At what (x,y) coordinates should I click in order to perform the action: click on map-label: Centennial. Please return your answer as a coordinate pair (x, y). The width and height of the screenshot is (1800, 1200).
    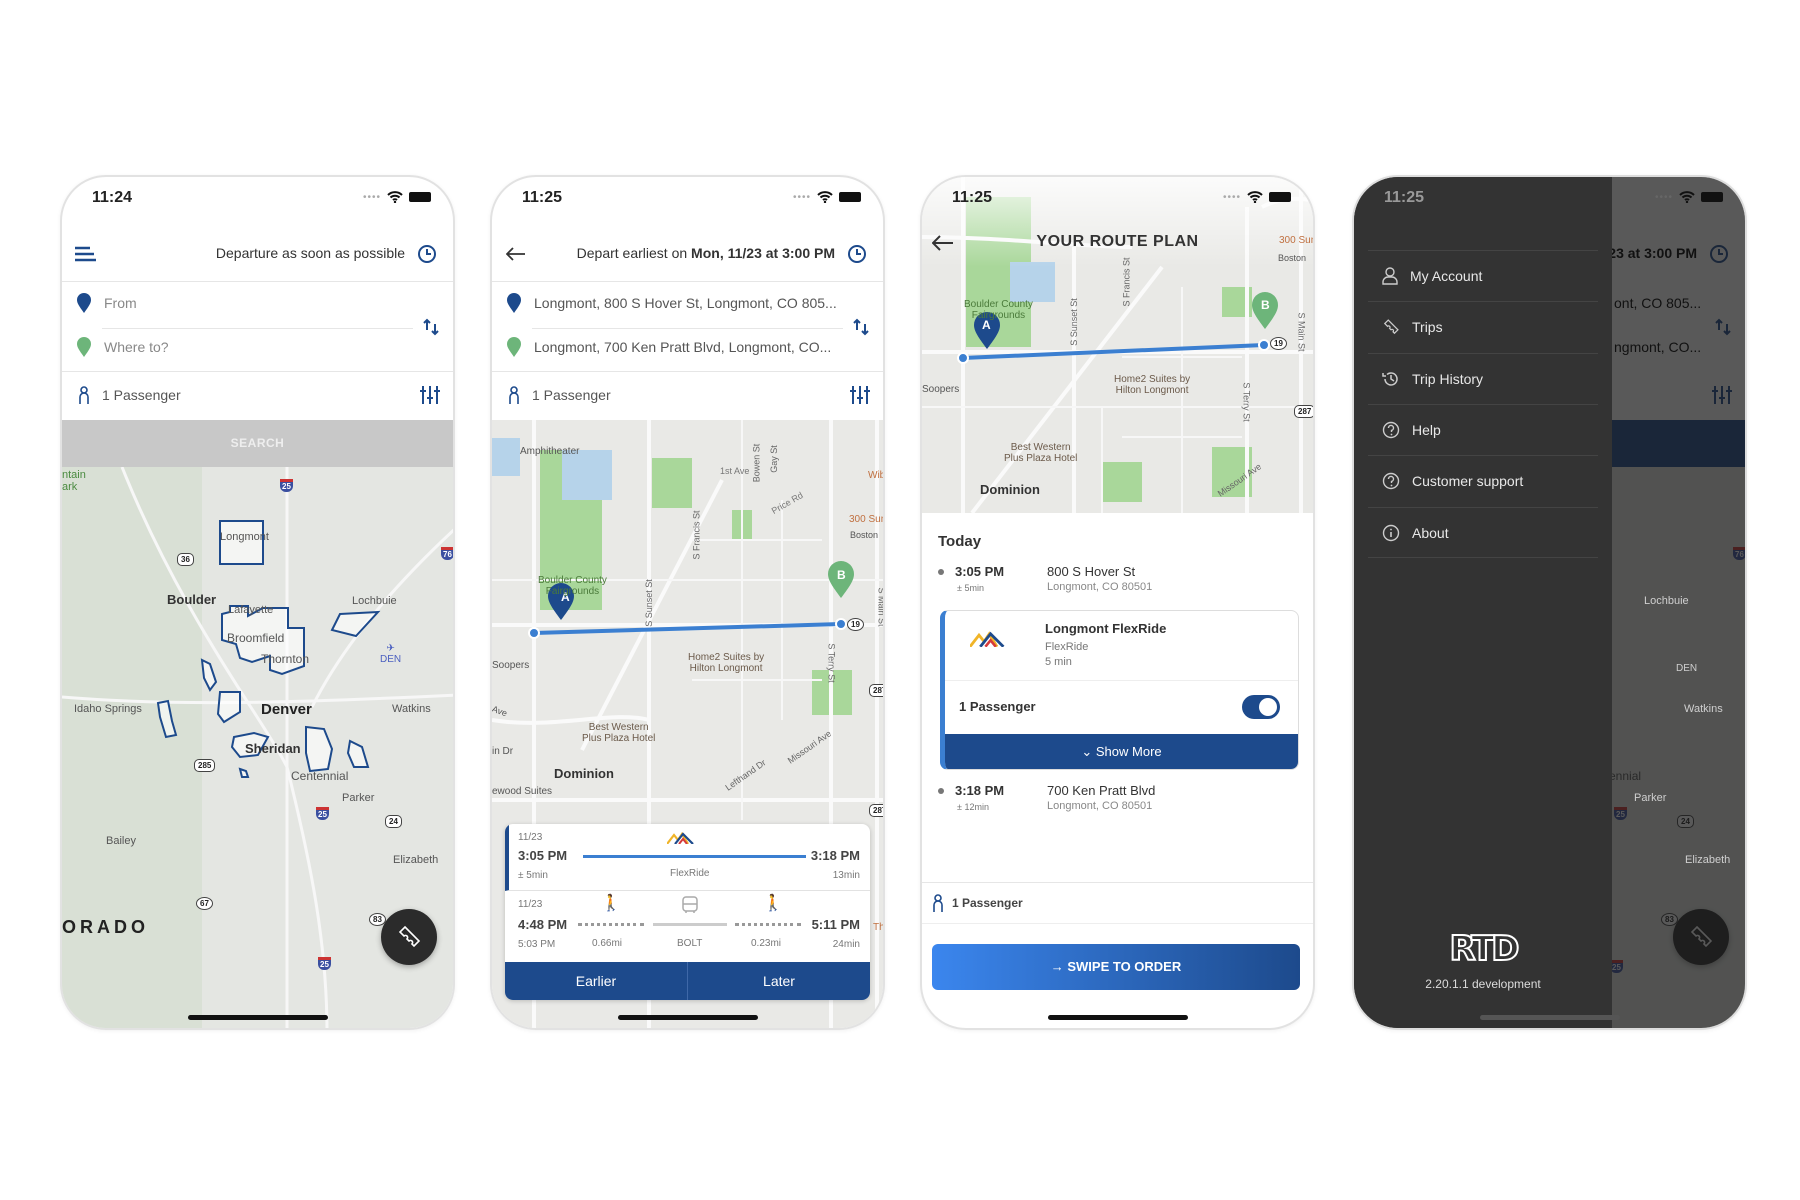
    Looking at the image, I should click on (320, 776).